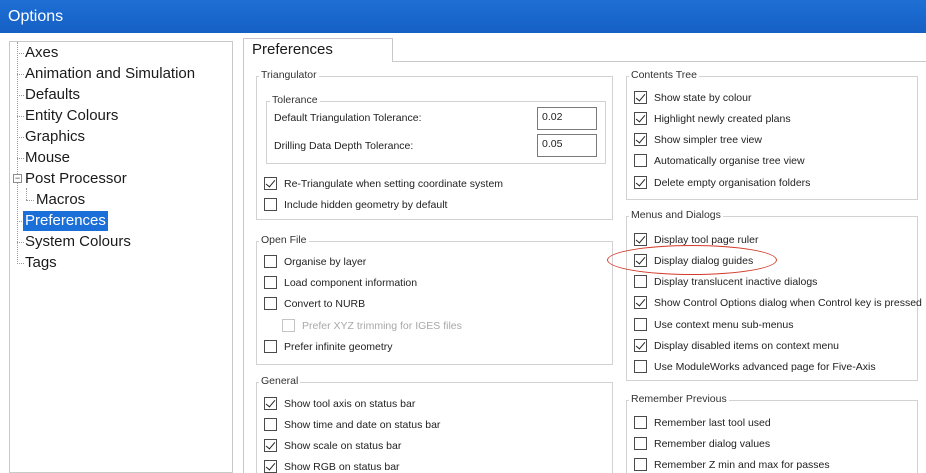 This screenshot has height=473, width=926. Describe the element at coordinates (280, 381) in the screenshot. I see `general-group-title: General` at that location.